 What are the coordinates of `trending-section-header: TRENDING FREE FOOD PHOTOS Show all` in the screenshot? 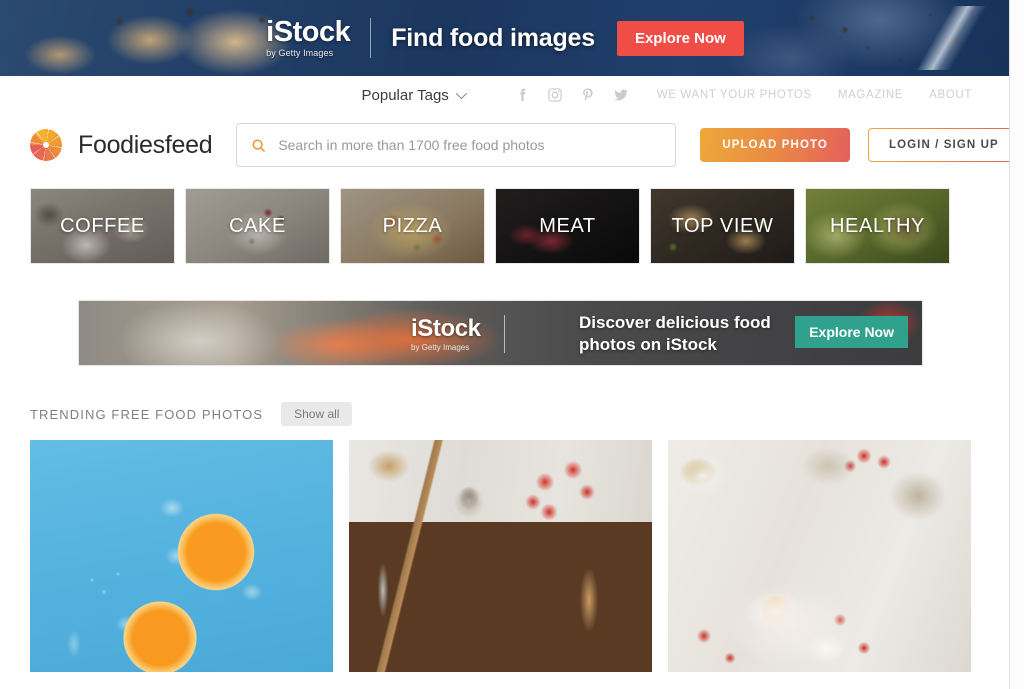 It's located at (504, 396).